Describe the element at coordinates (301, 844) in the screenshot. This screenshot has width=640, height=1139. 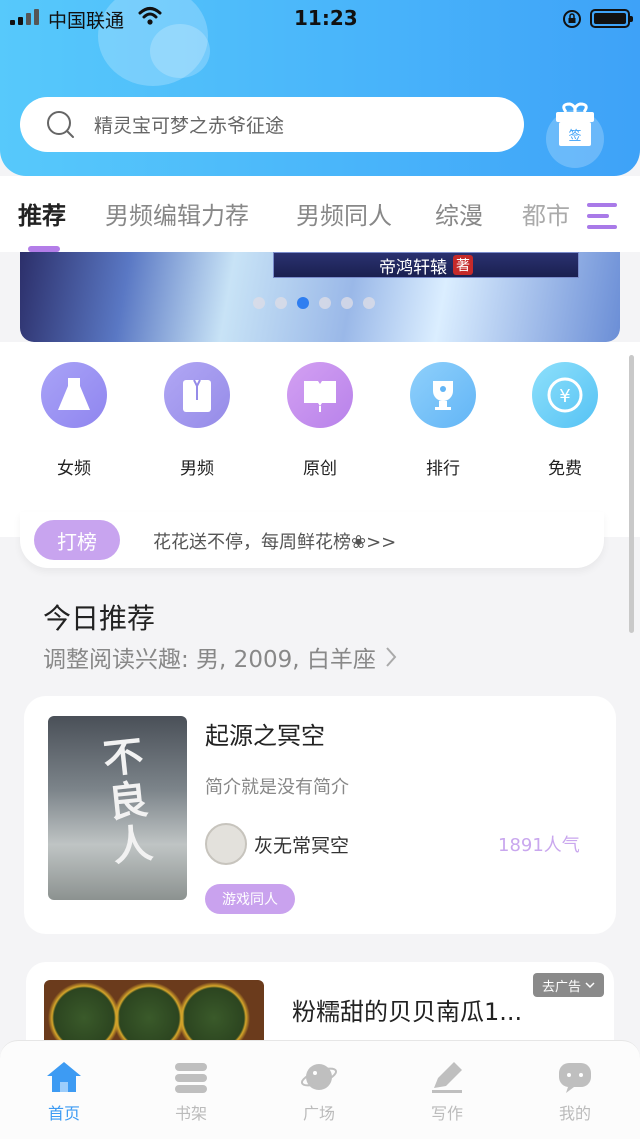
I see `author-name: 灰无常冥空` at that location.